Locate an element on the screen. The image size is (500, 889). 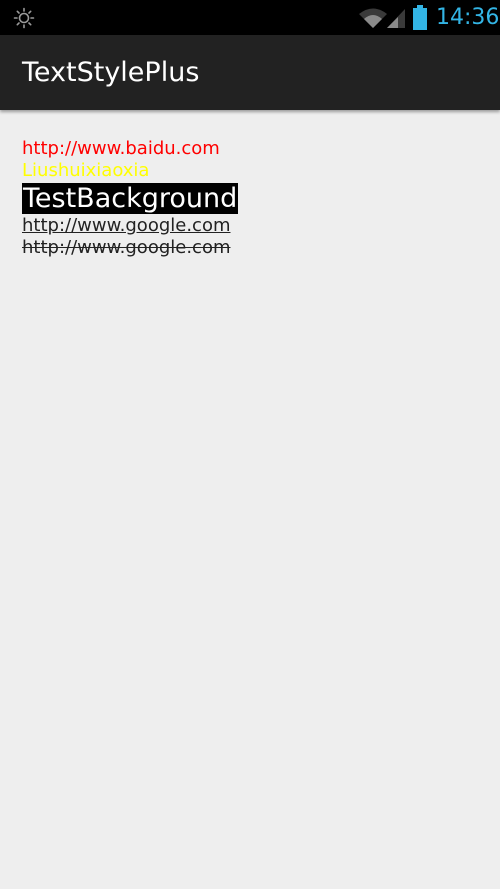
action-bar: TextStylePlus is located at coordinates (250, 72).